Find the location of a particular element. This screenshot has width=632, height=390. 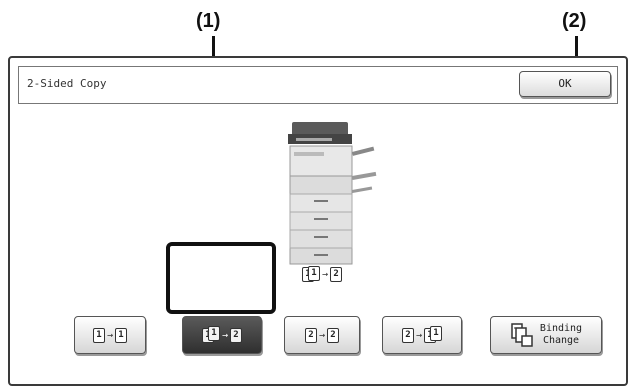

window-title: 2-Sided Copy is located at coordinates (67, 83).